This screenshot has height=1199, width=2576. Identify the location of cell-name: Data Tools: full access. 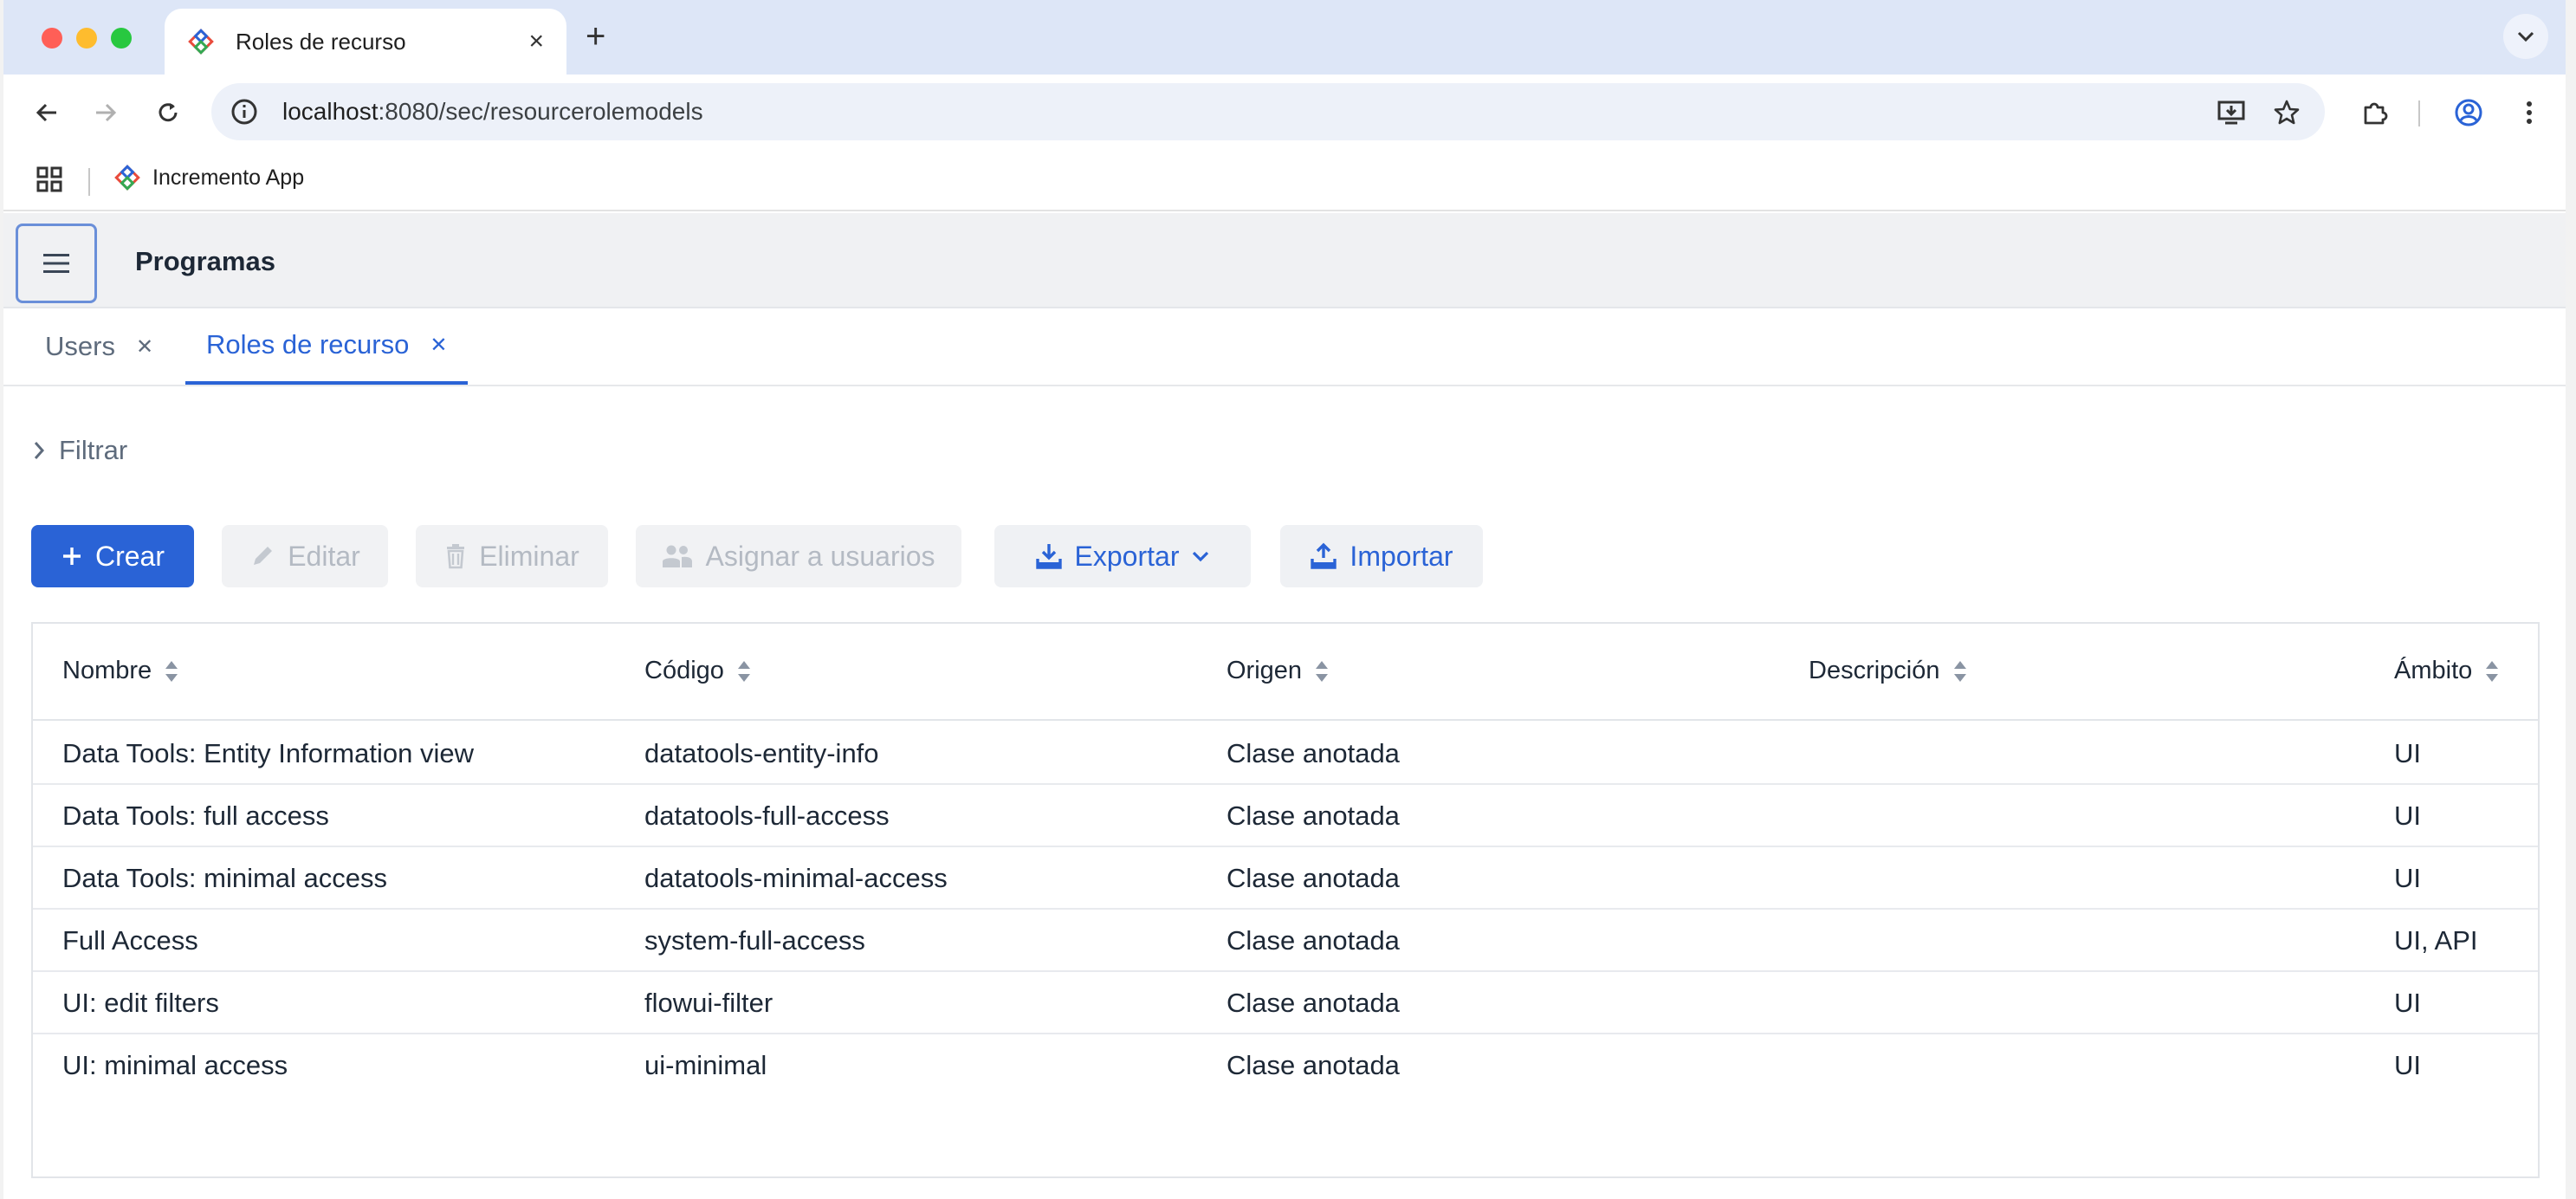
(195, 815).